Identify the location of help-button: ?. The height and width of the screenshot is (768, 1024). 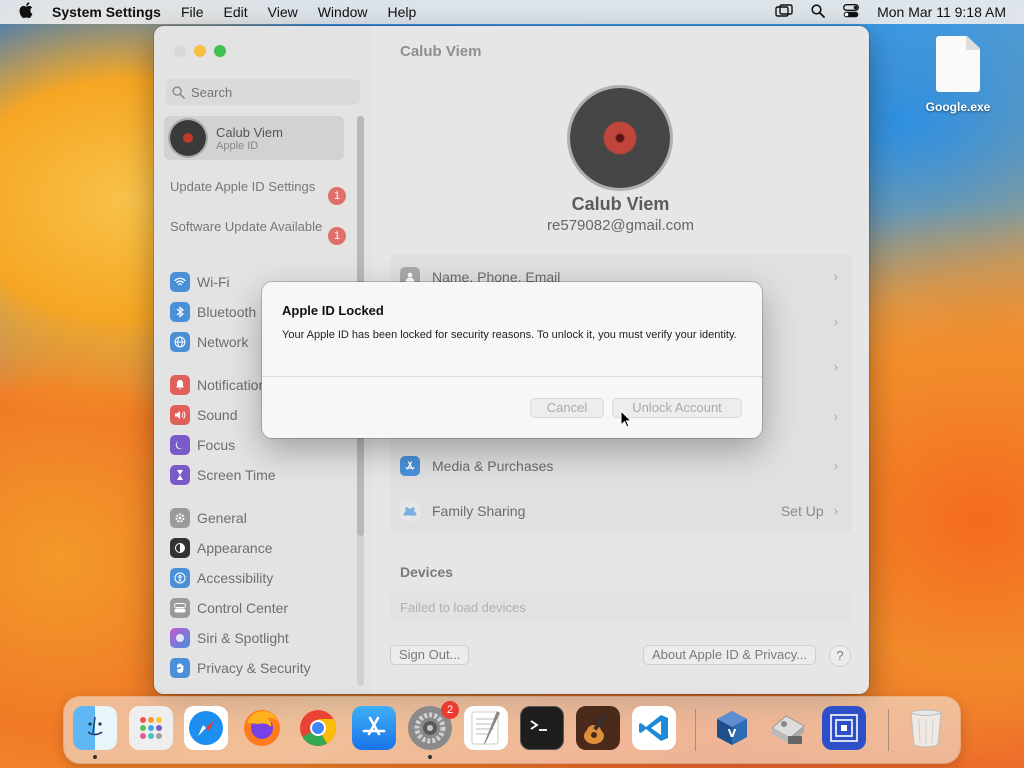
(840, 656).